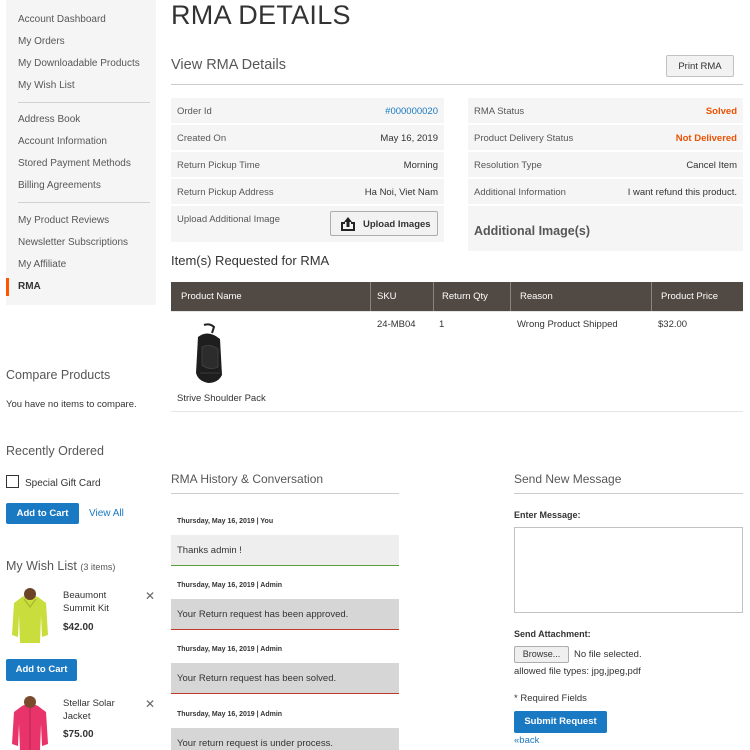 This screenshot has width=750, height=750. What do you see at coordinates (261, 15) in the screenshot?
I see `page-title: RMA DETAILS` at bounding box center [261, 15].